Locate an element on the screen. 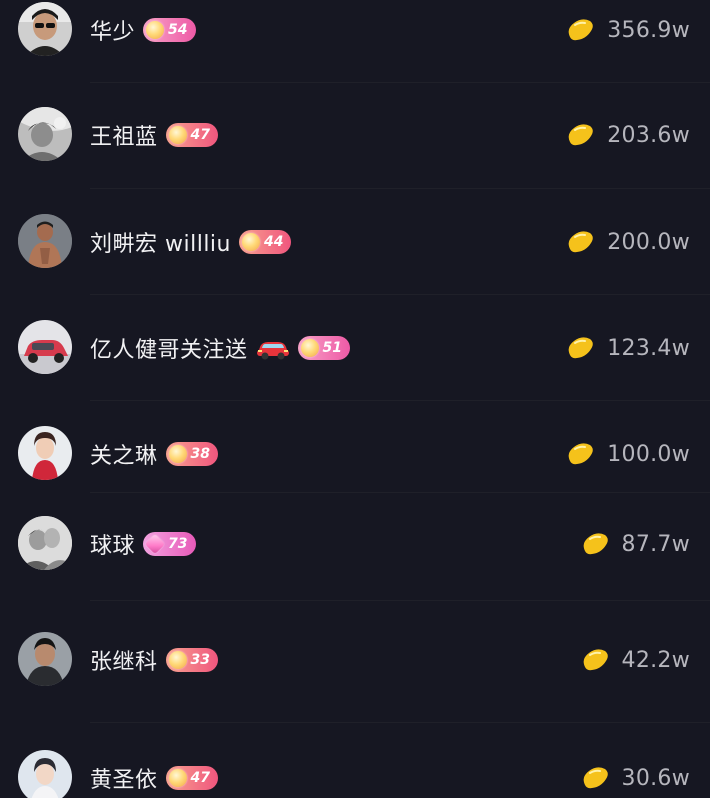  level-value: 73 is located at coordinates (178, 544).